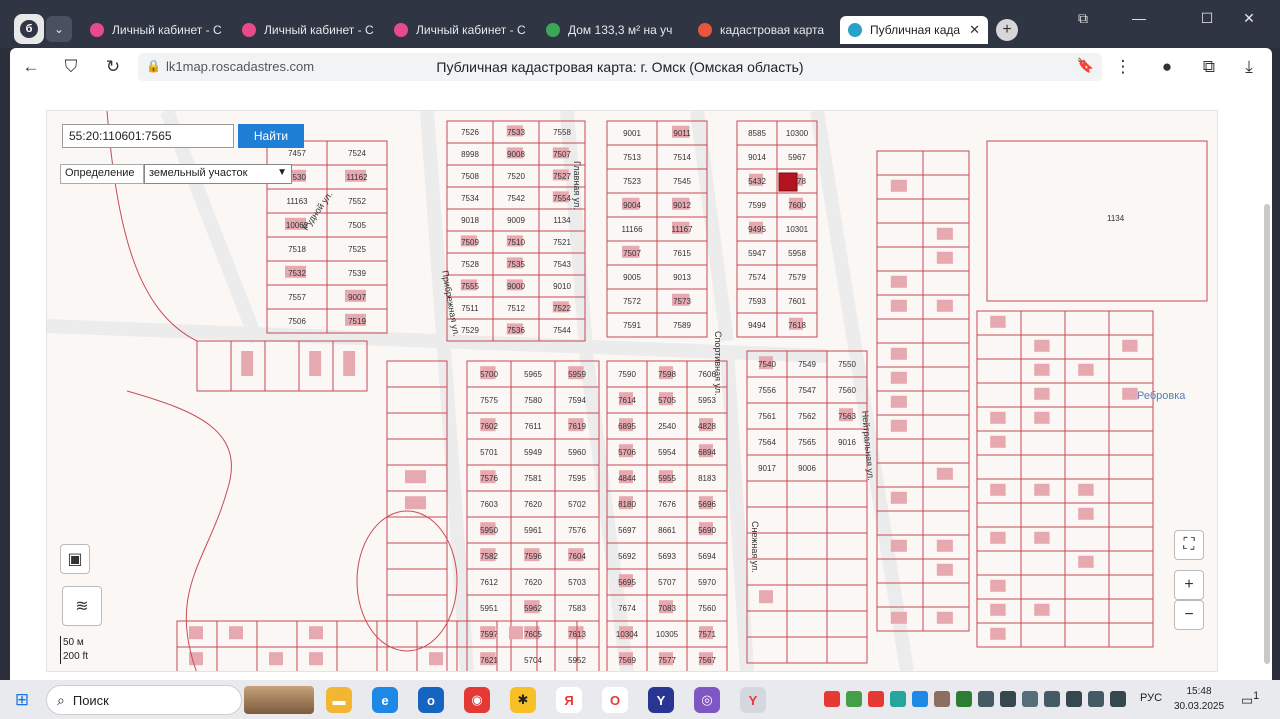 This screenshot has width=1280, height=719. I want to click on network-icon, so click(1074, 699).